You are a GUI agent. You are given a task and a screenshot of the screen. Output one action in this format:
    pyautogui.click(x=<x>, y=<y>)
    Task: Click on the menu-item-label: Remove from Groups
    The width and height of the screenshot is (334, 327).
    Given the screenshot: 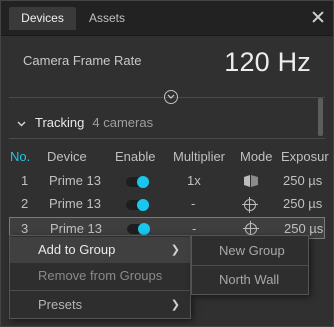 What is the action you would take?
    pyautogui.click(x=100, y=275)
    